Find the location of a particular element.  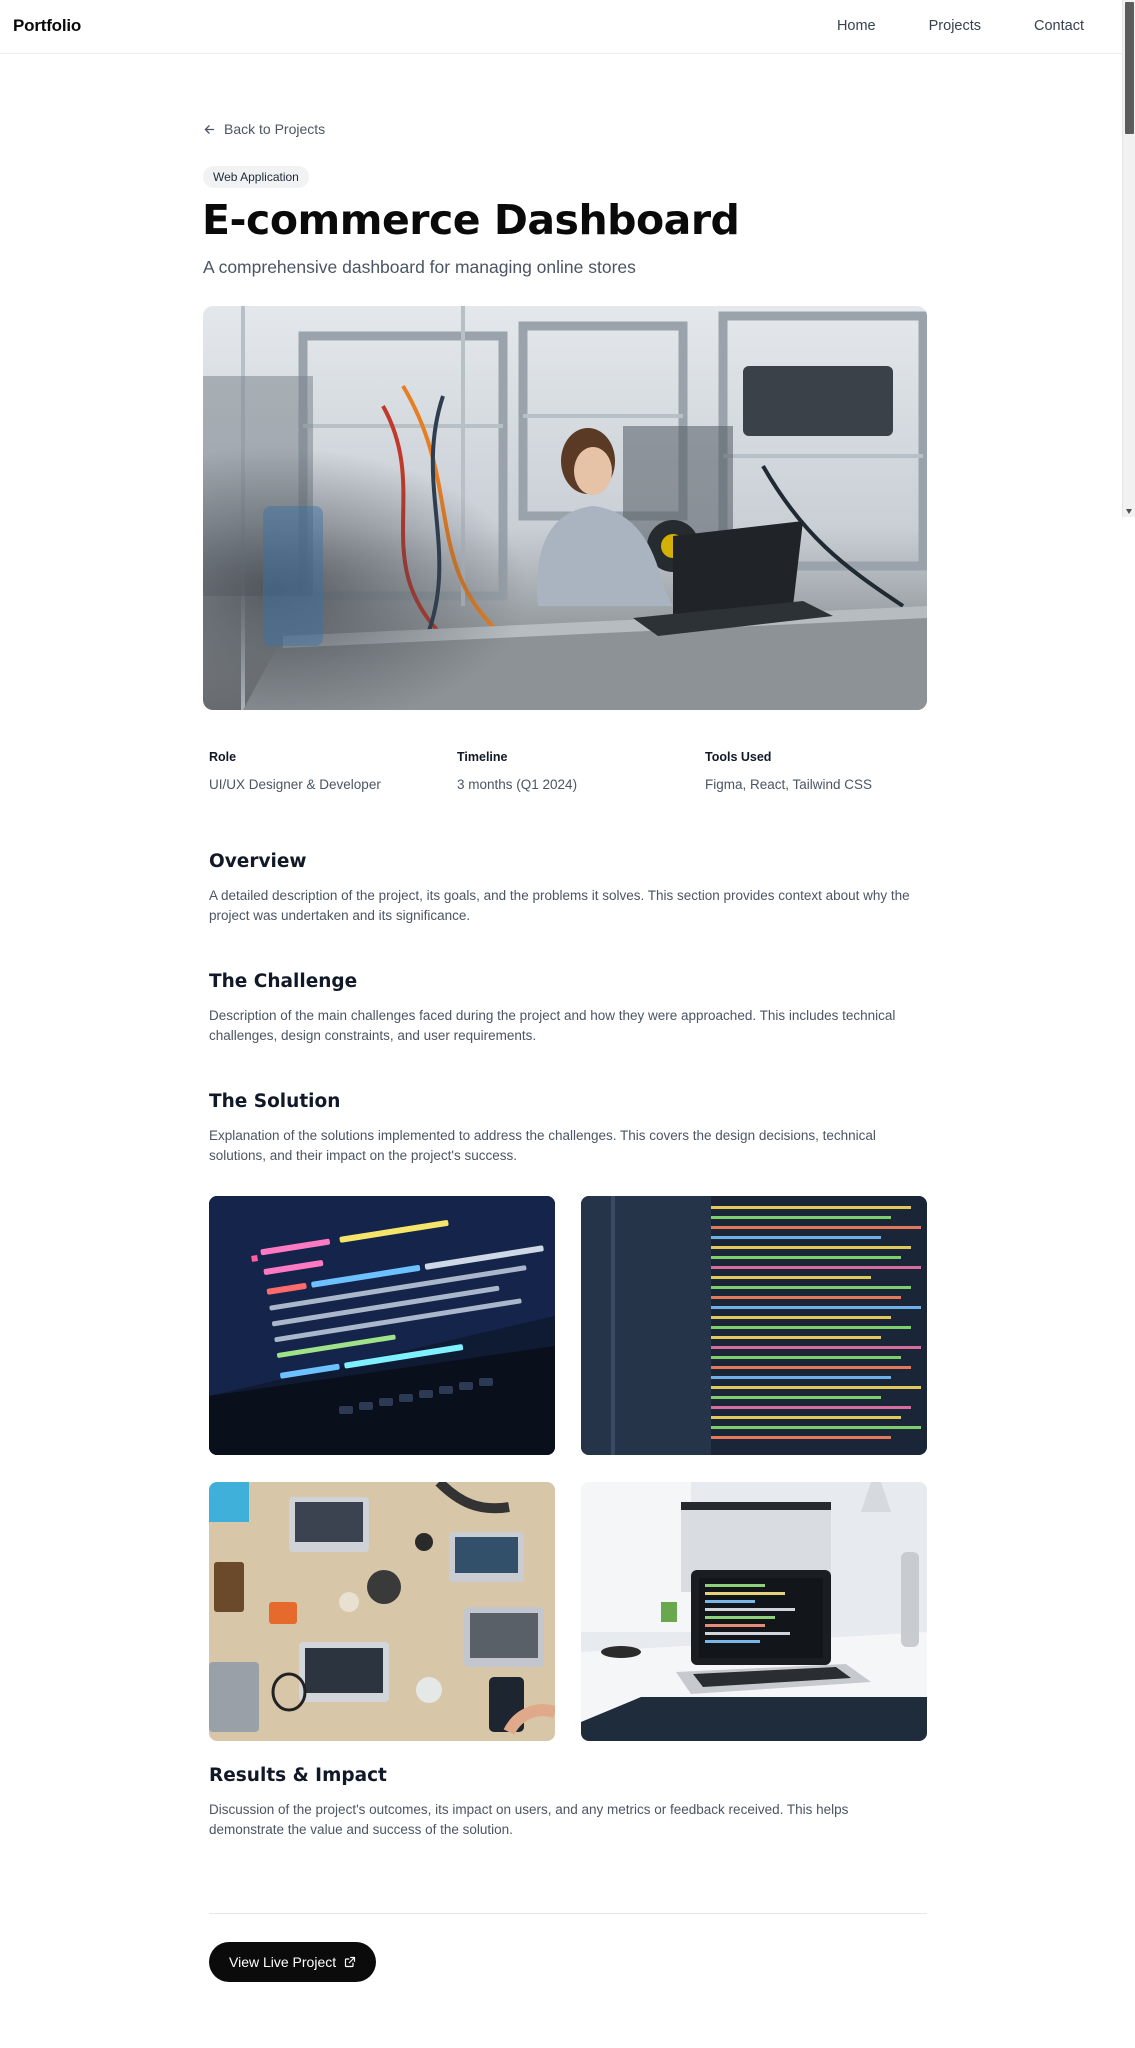

hero-image is located at coordinates (565, 508).